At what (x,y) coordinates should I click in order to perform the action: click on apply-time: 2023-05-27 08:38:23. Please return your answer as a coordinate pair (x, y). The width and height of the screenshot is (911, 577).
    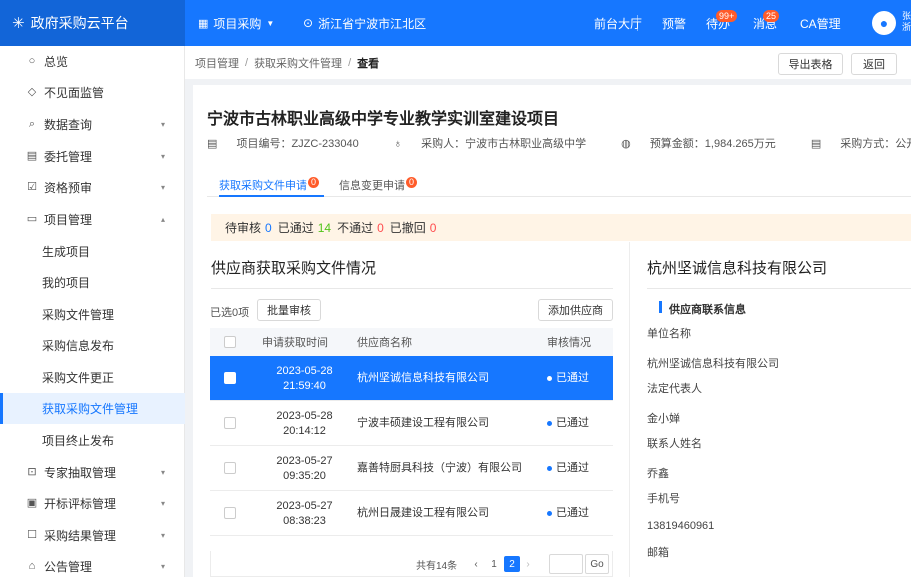
    Looking at the image, I should click on (304, 513).